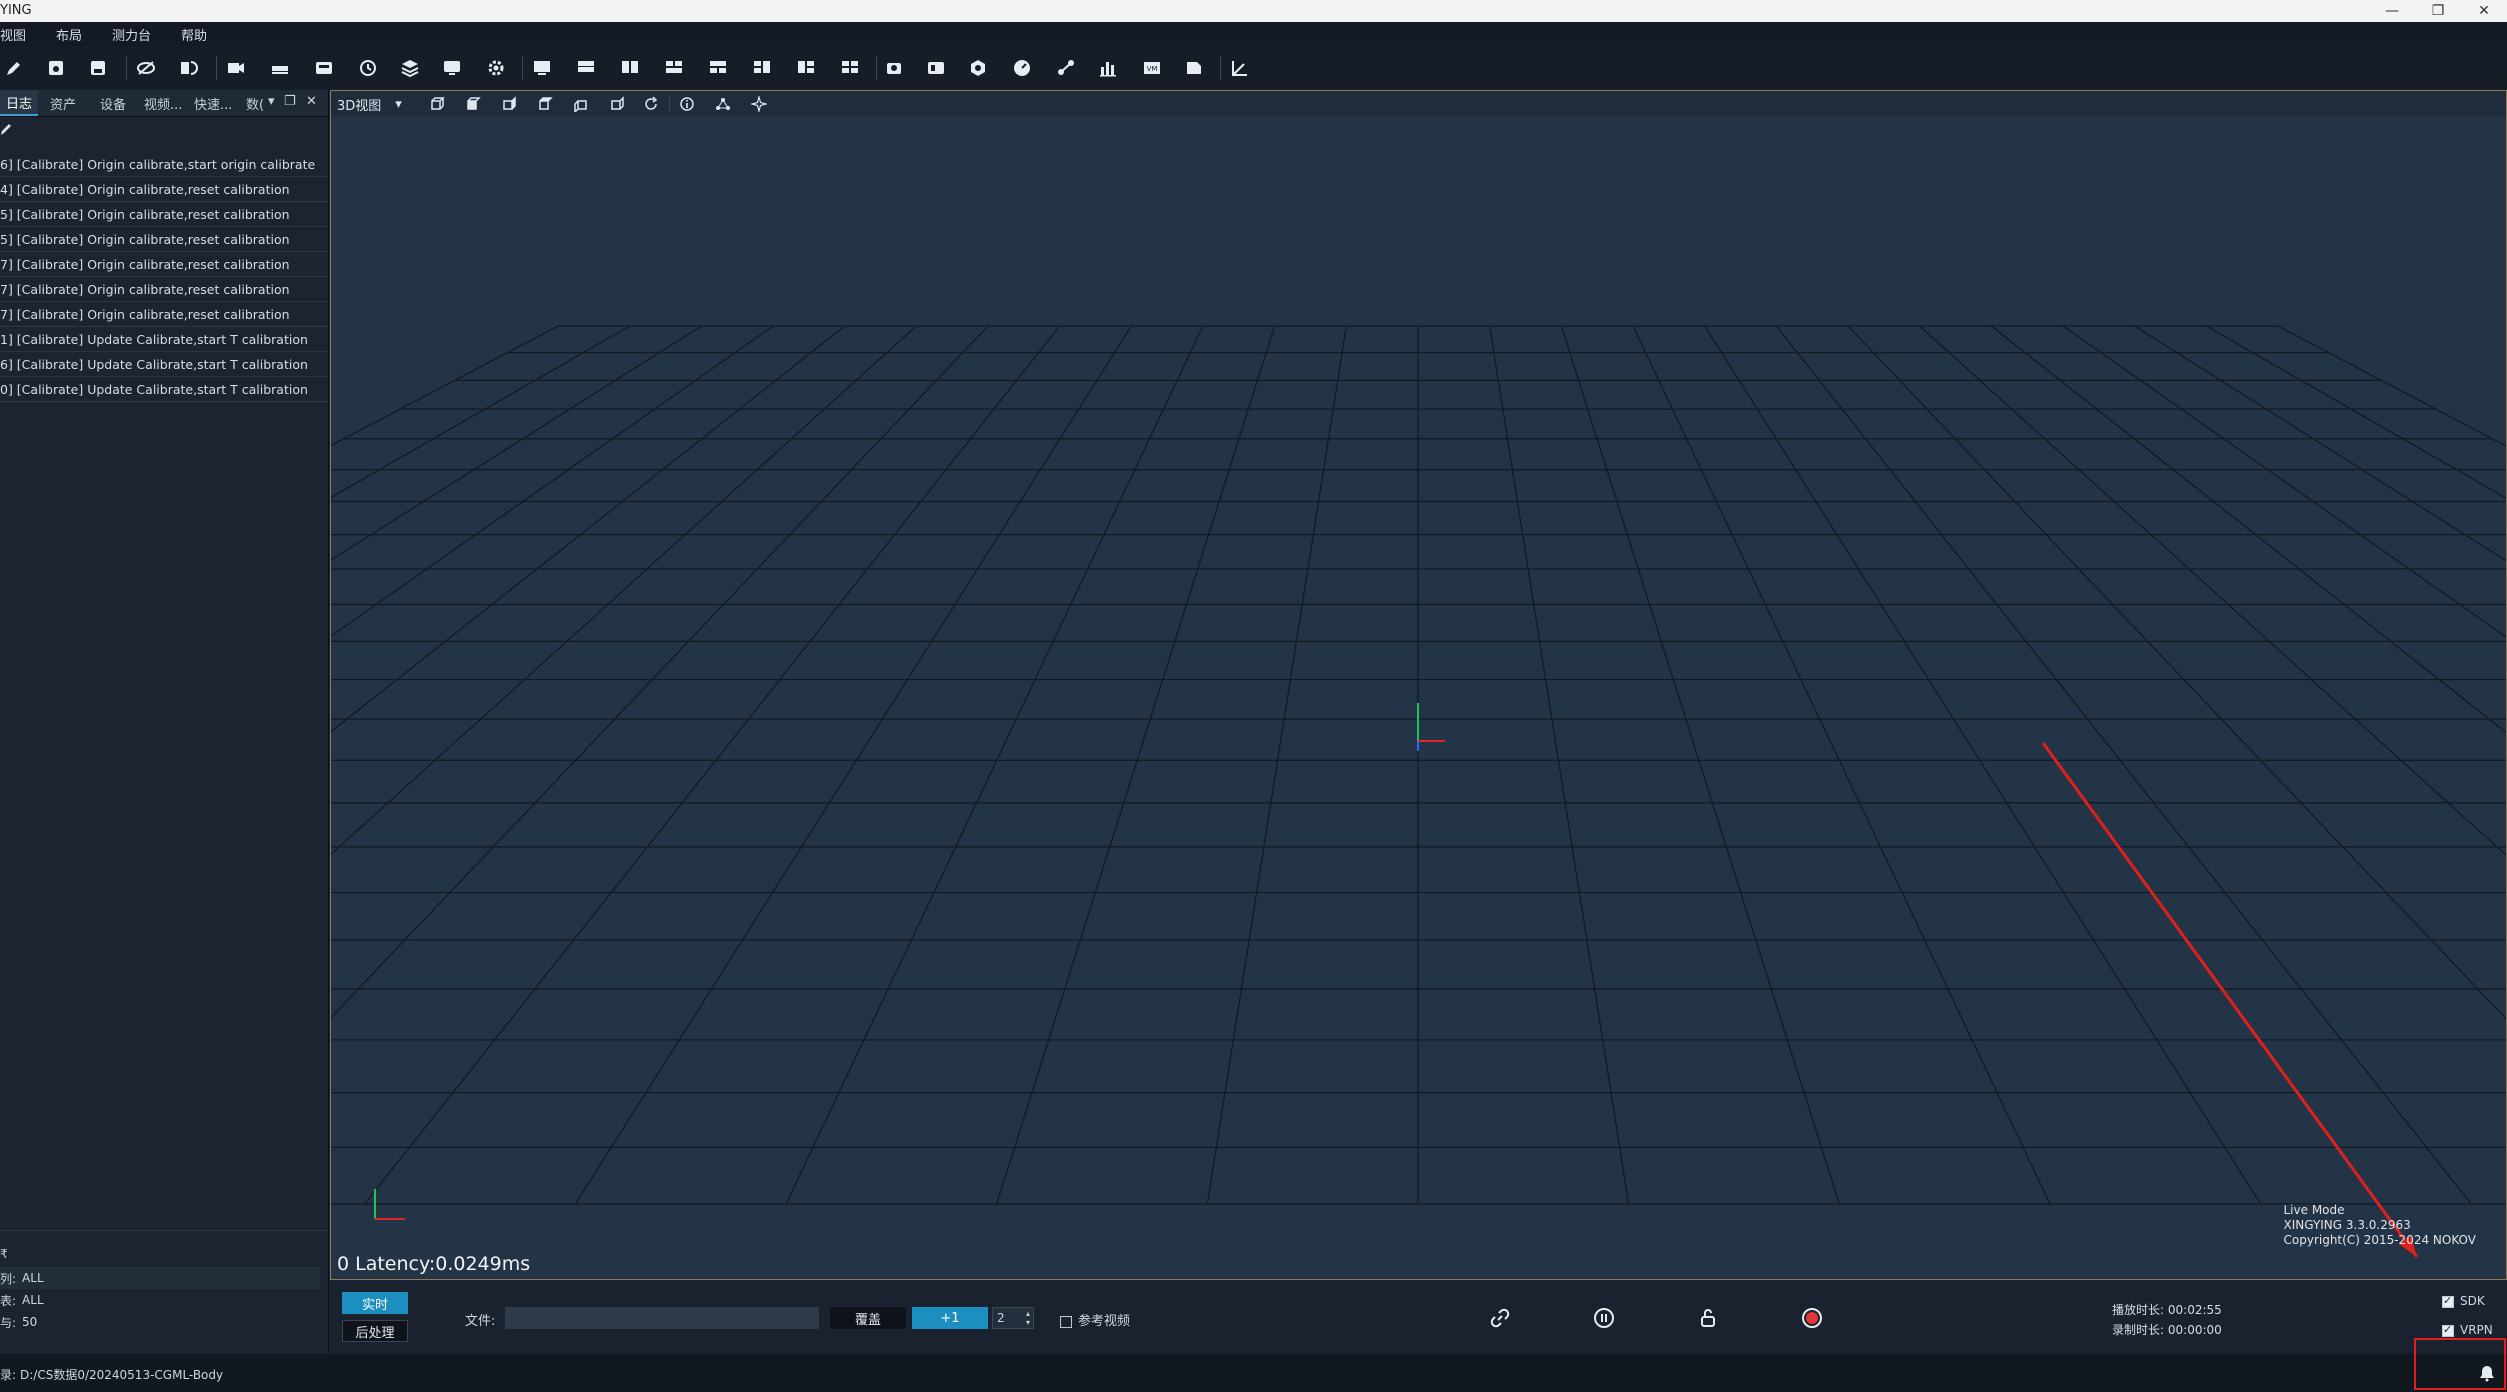 This screenshot has height=1392, width=2507. I want to click on pen-icon, so click(14, 68).